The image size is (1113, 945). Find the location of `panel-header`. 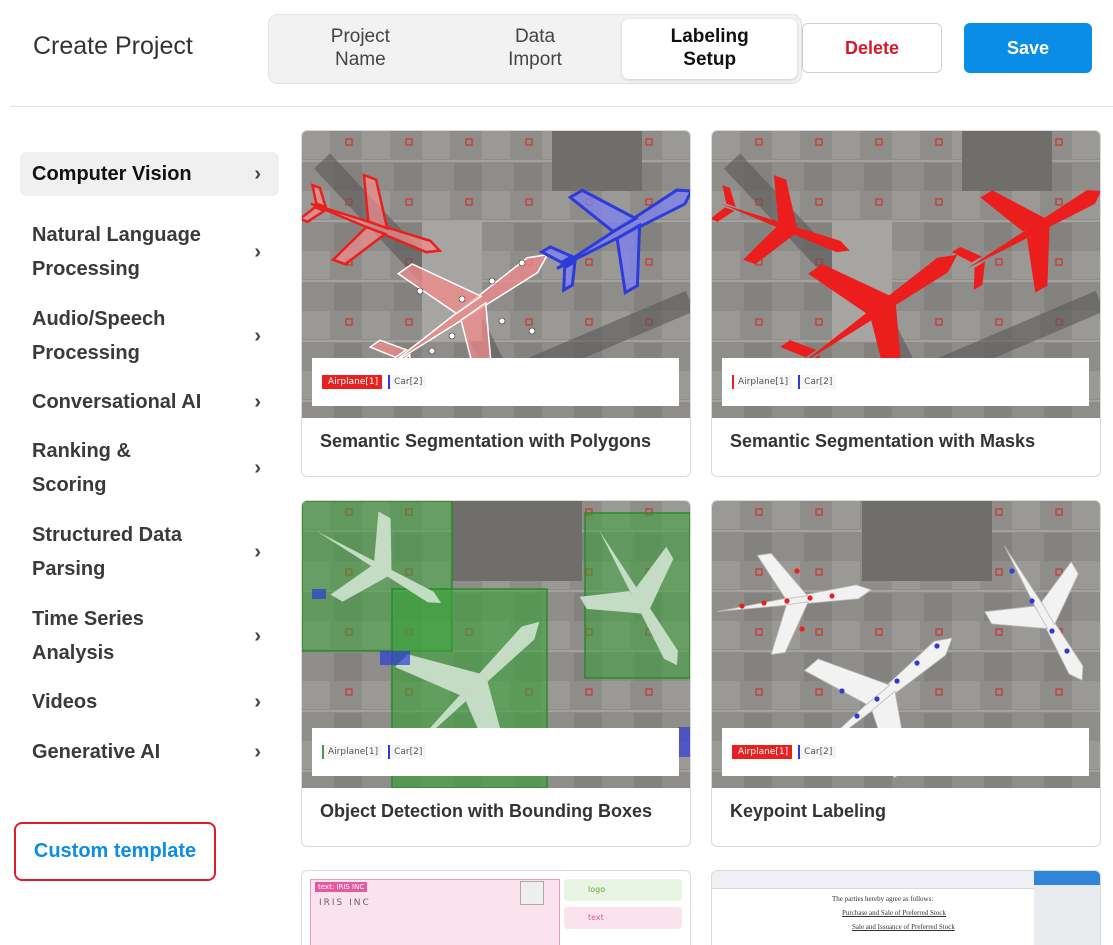

panel-header is located at coordinates (1067, 878).